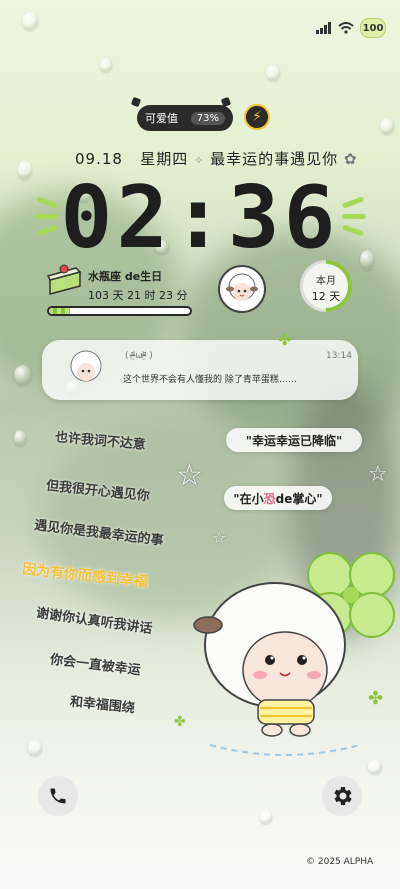  Describe the element at coordinates (207, 118) in the screenshot. I see `cute-value-percent: 73%` at that location.